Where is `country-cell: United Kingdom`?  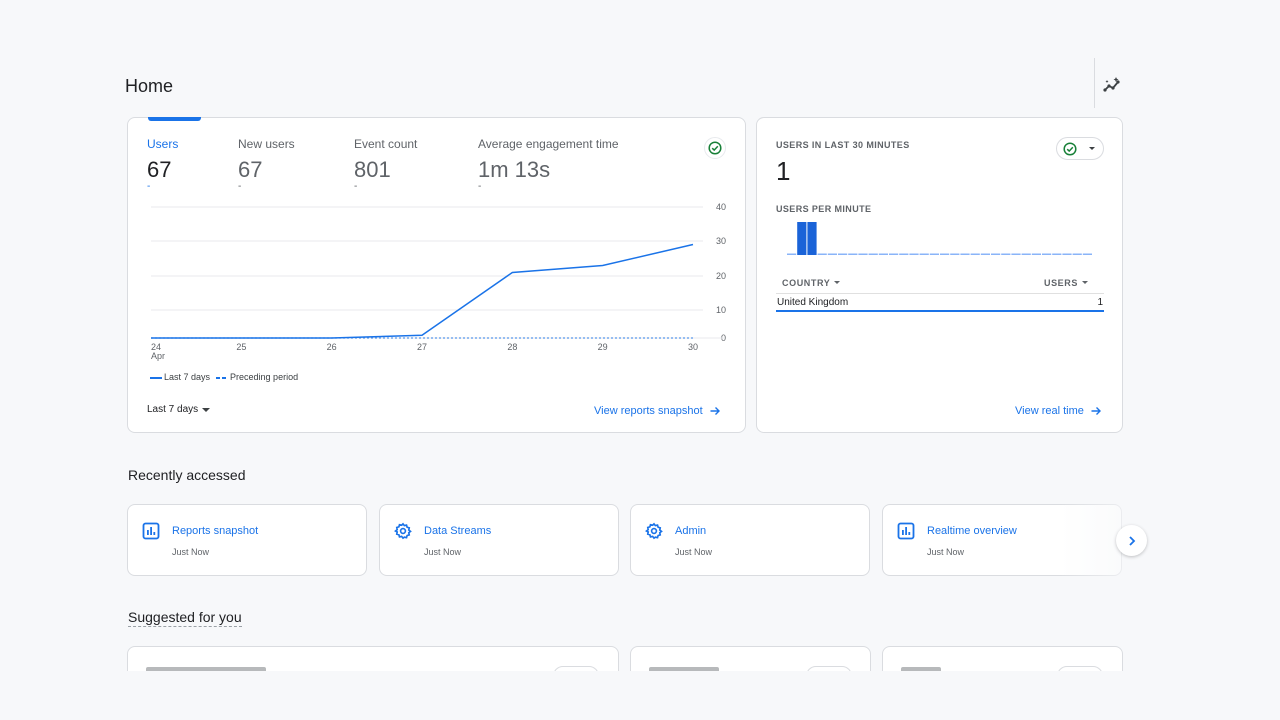 country-cell: United Kingdom is located at coordinates (813, 302).